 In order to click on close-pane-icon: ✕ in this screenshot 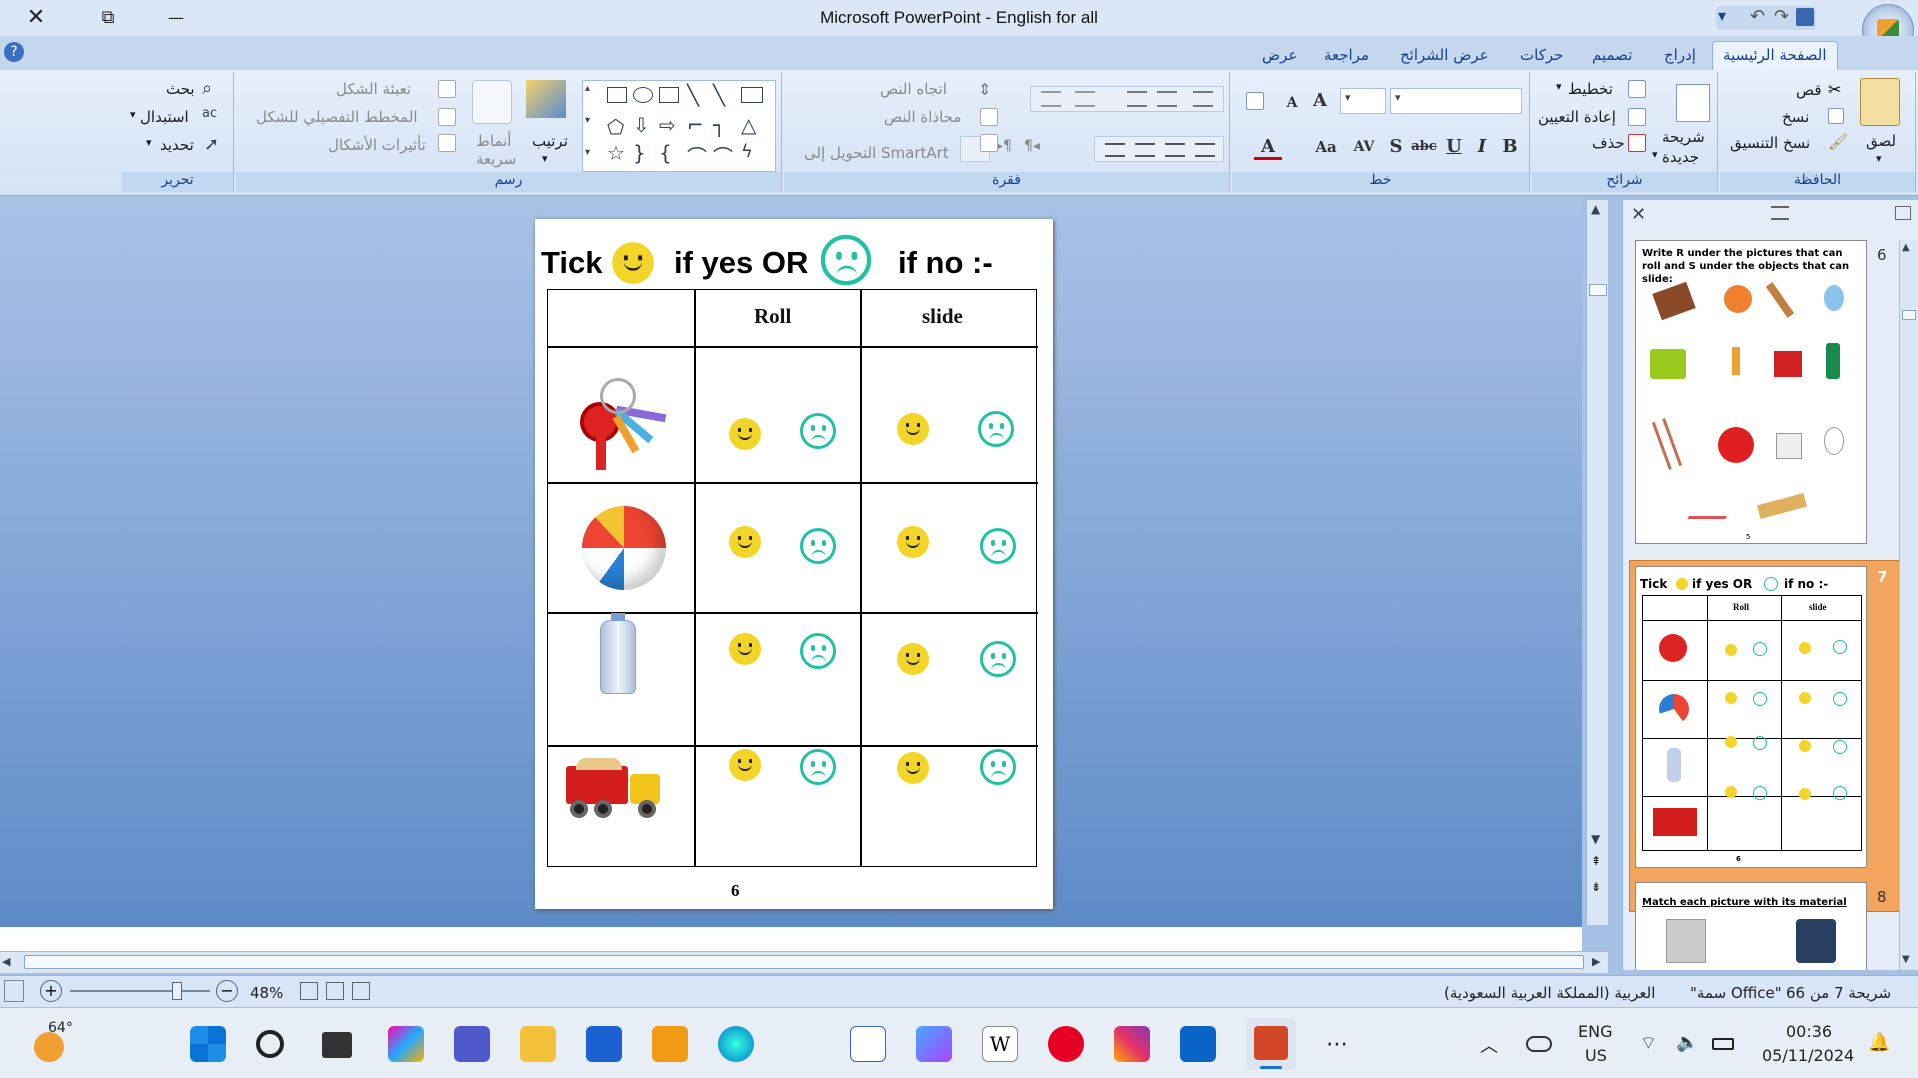, I will do `click(1638, 214)`.